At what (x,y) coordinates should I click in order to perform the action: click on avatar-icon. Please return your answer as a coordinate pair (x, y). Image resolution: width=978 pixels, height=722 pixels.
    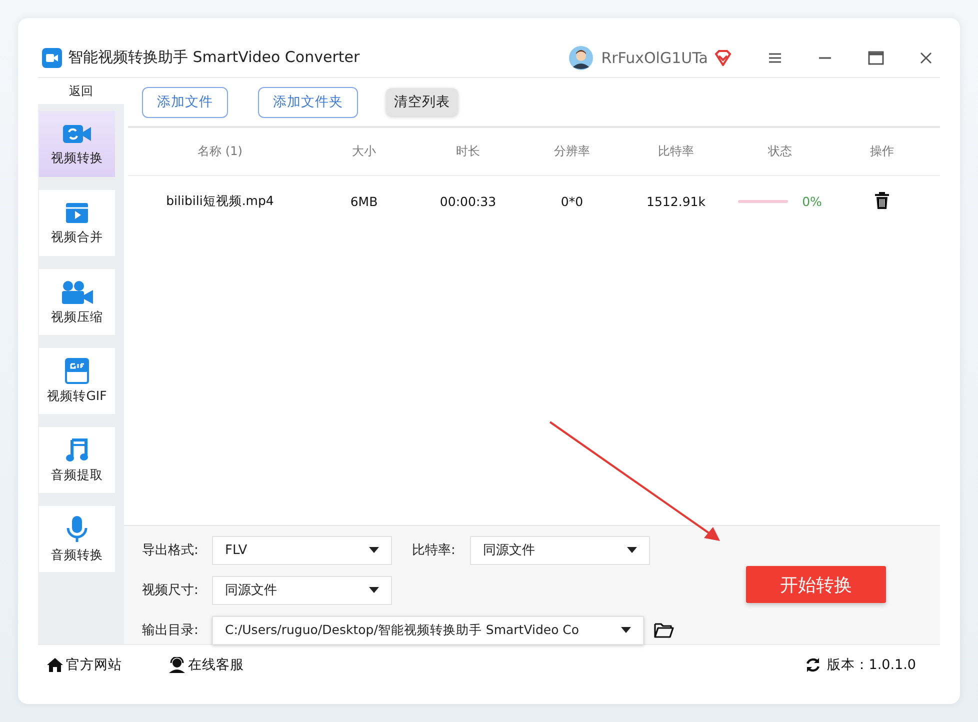
    Looking at the image, I should click on (581, 58).